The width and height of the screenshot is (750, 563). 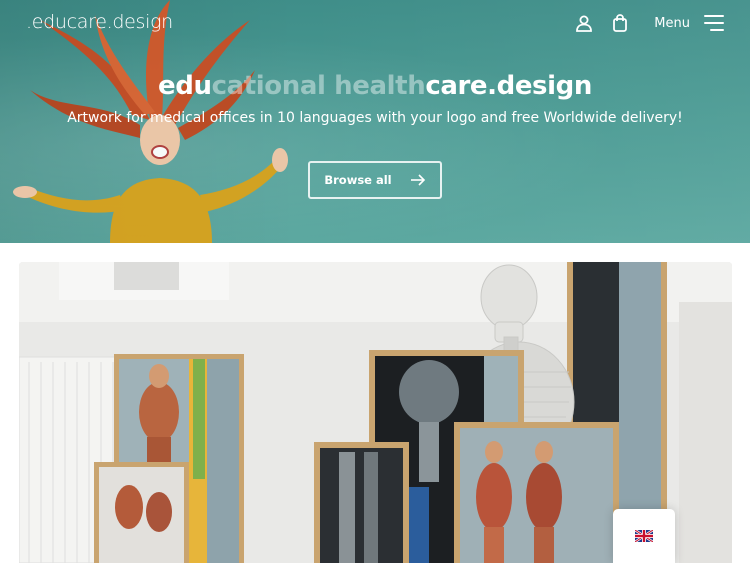 I want to click on language-switcher, so click(x=644, y=536).